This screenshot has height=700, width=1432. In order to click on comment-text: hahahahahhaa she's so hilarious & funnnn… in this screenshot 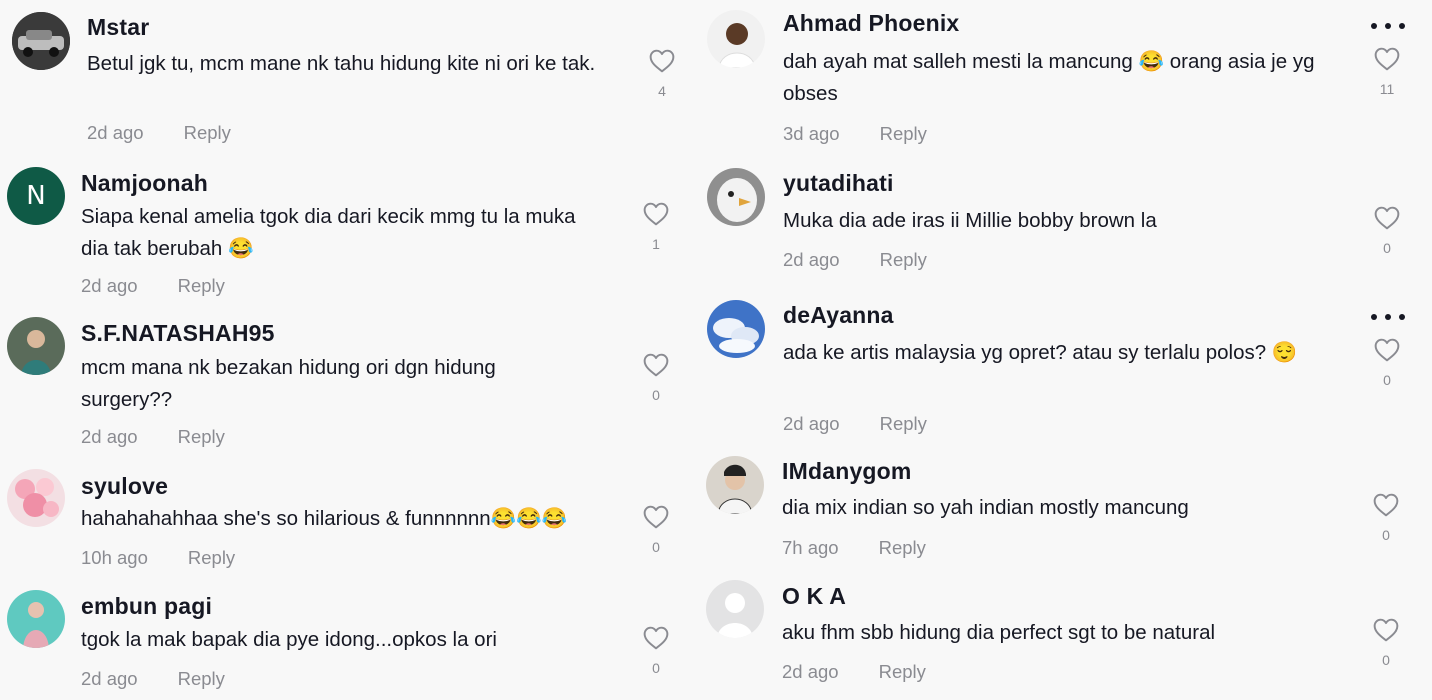, I will do `click(324, 518)`.